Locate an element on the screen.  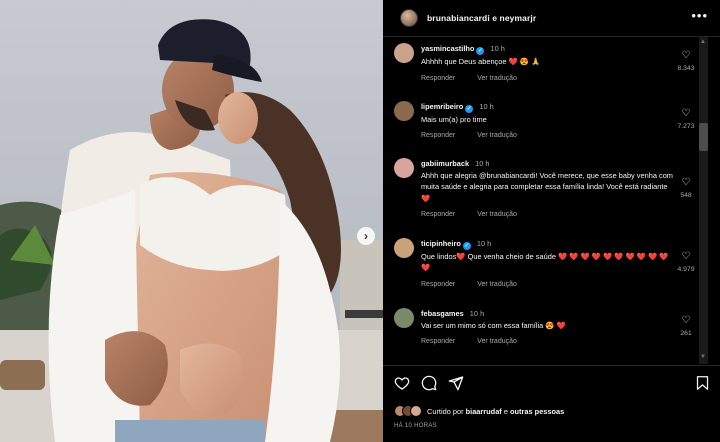
scroll-up-icon: ▲ is located at coordinates (703, 42).